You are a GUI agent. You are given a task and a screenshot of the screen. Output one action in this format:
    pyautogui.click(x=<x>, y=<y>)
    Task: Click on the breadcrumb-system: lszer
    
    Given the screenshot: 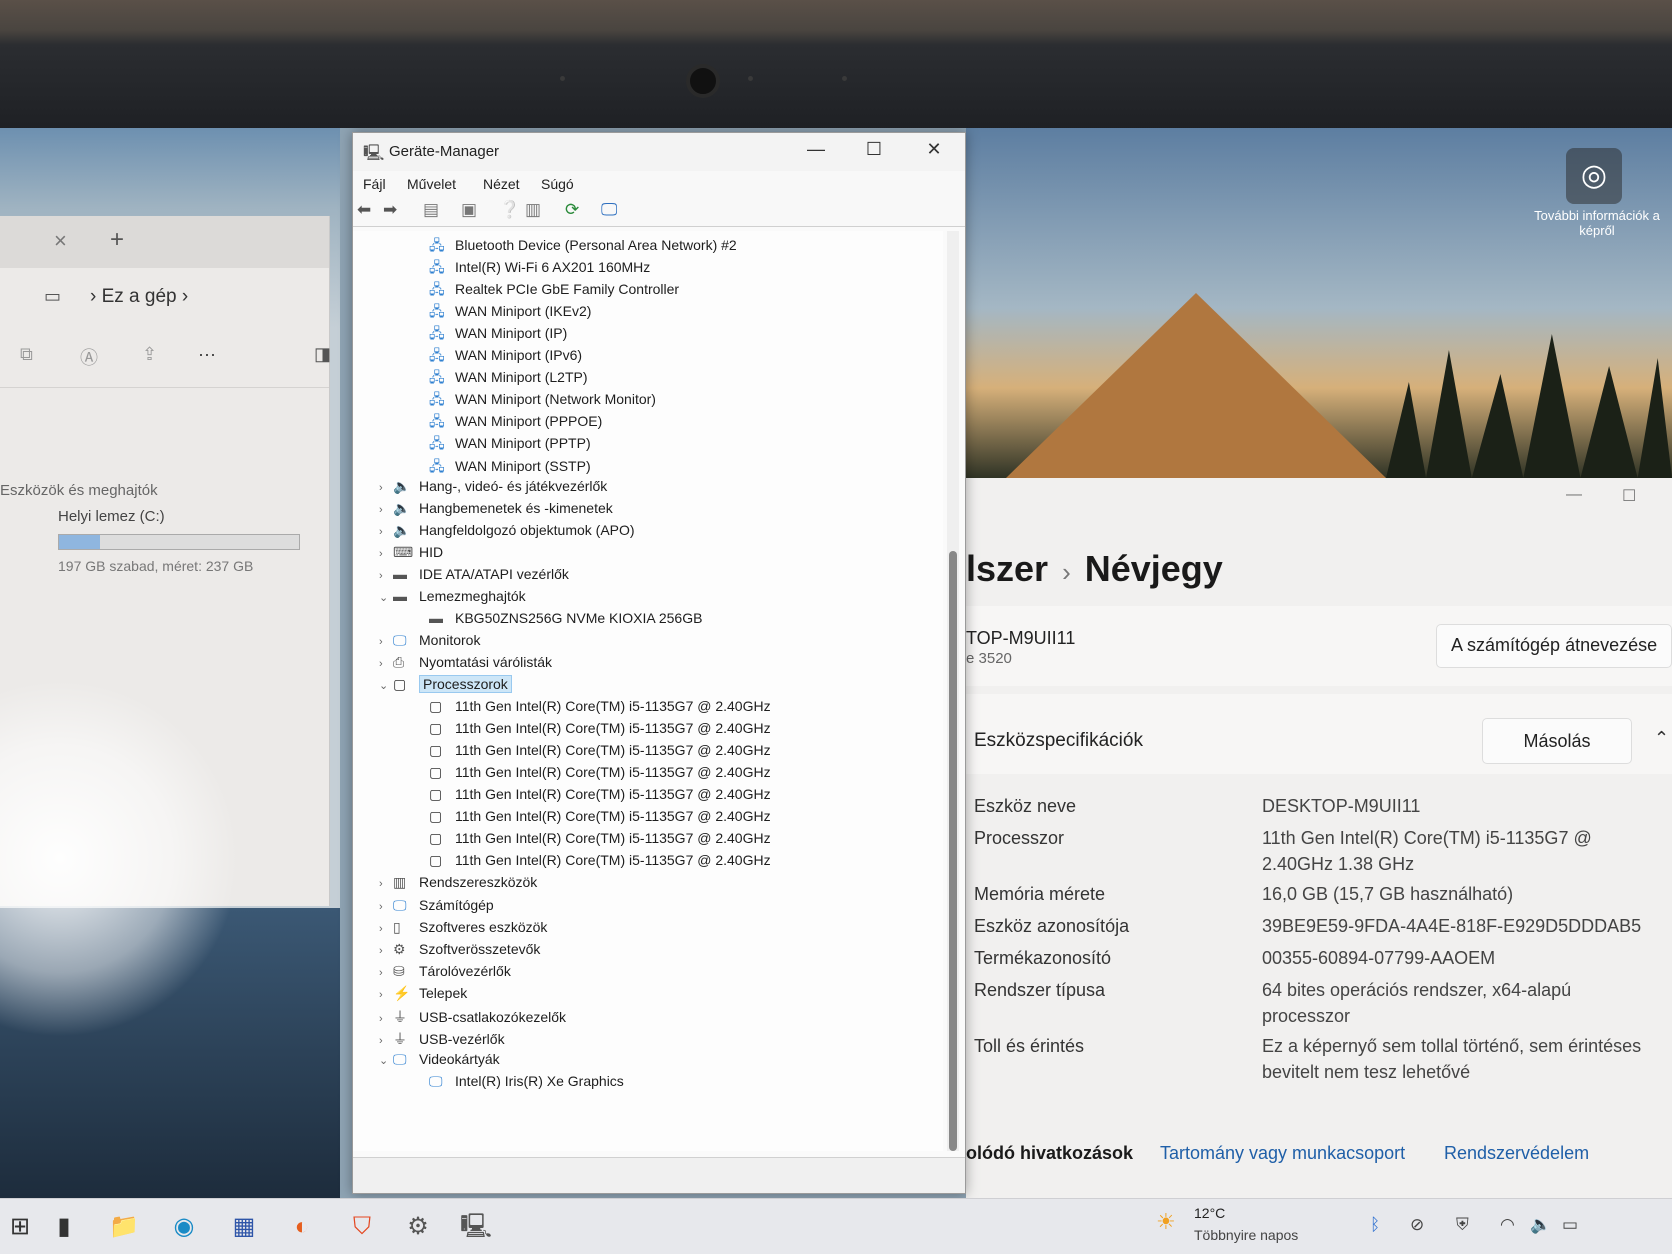 What is the action you would take?
    pyautogui.click(x=1007, y=568)
    